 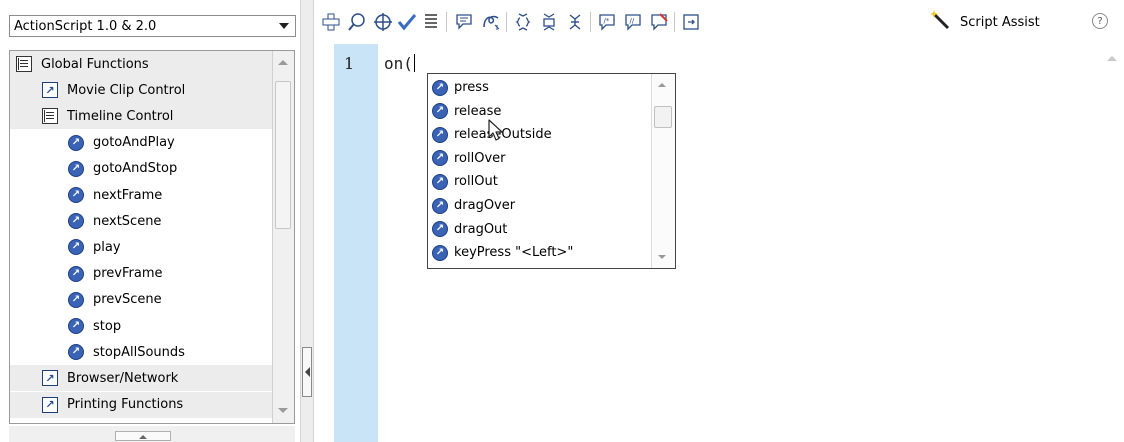 I want to click on collapse-panel-arrow-icon, so click(x=307, y=372).